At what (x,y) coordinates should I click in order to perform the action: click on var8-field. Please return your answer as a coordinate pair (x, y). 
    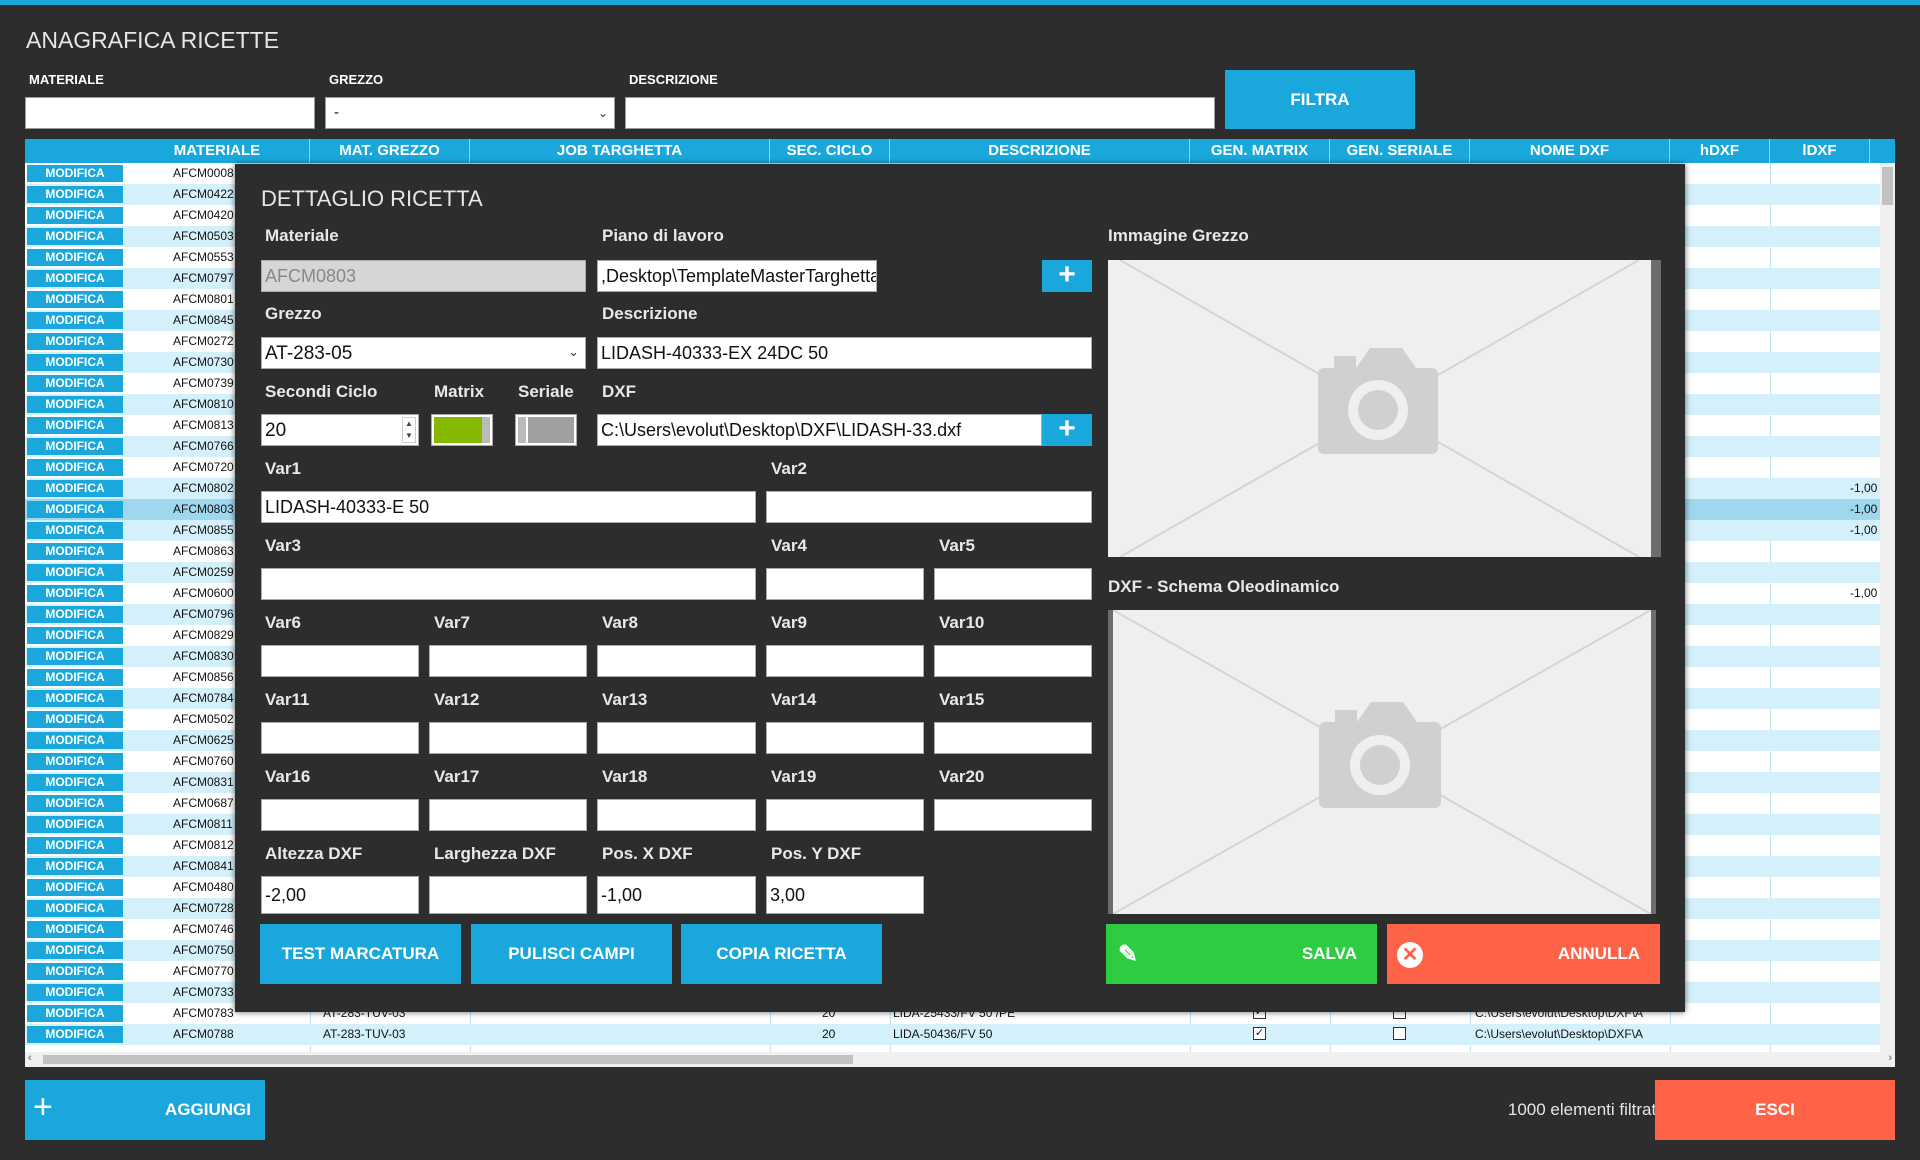
    Looking at the image, I should click on (676, 661).